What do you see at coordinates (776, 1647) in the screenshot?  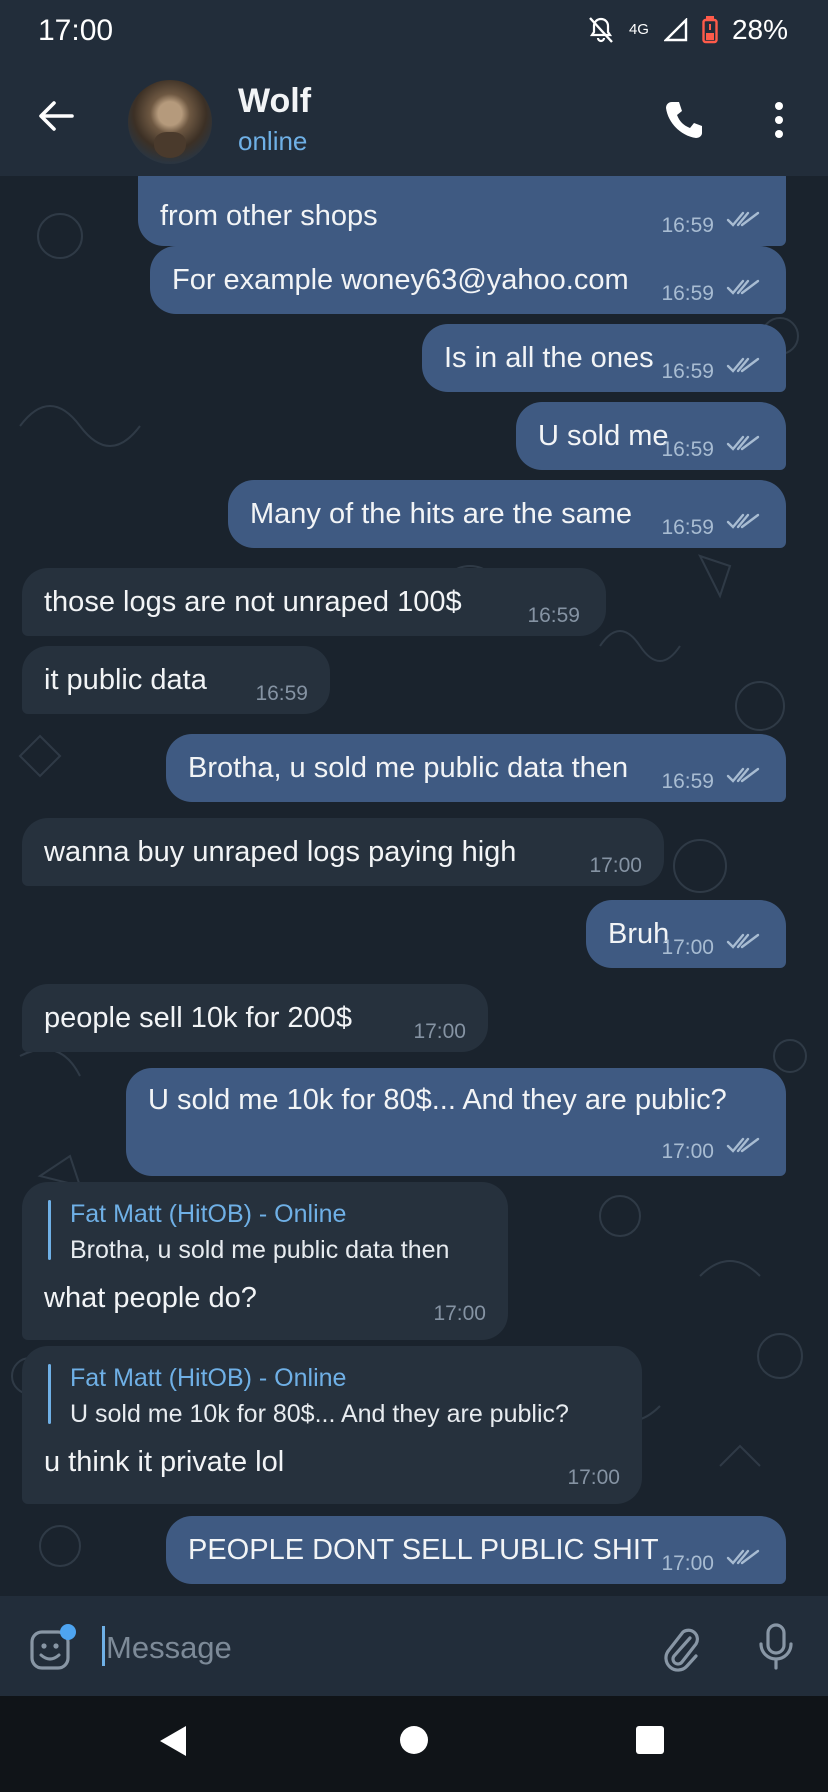 I see `mic-icon` at bounding box center [776, 1647].